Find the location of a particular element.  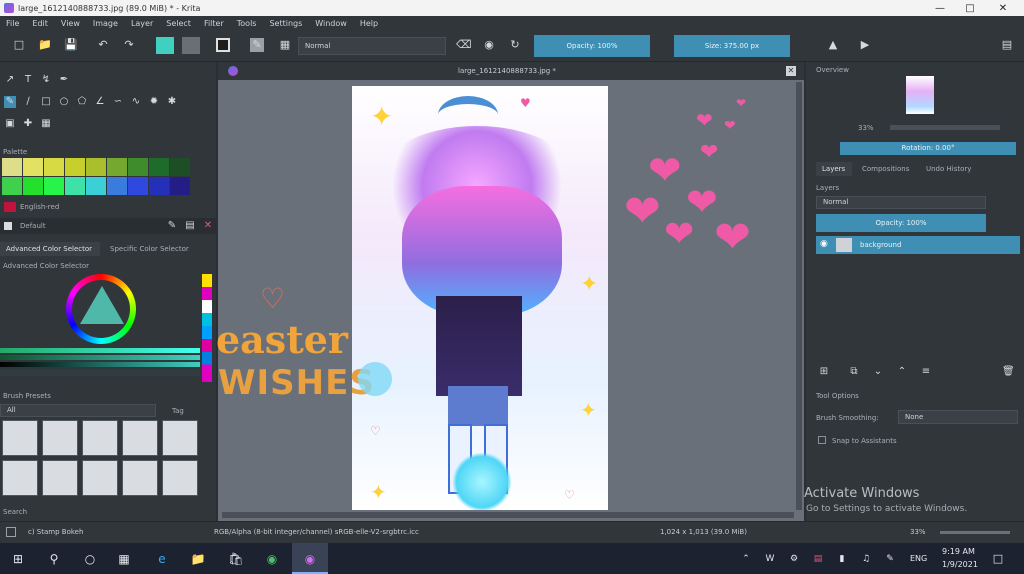

brush-preset-pencil is located at coordinates (20, 478).